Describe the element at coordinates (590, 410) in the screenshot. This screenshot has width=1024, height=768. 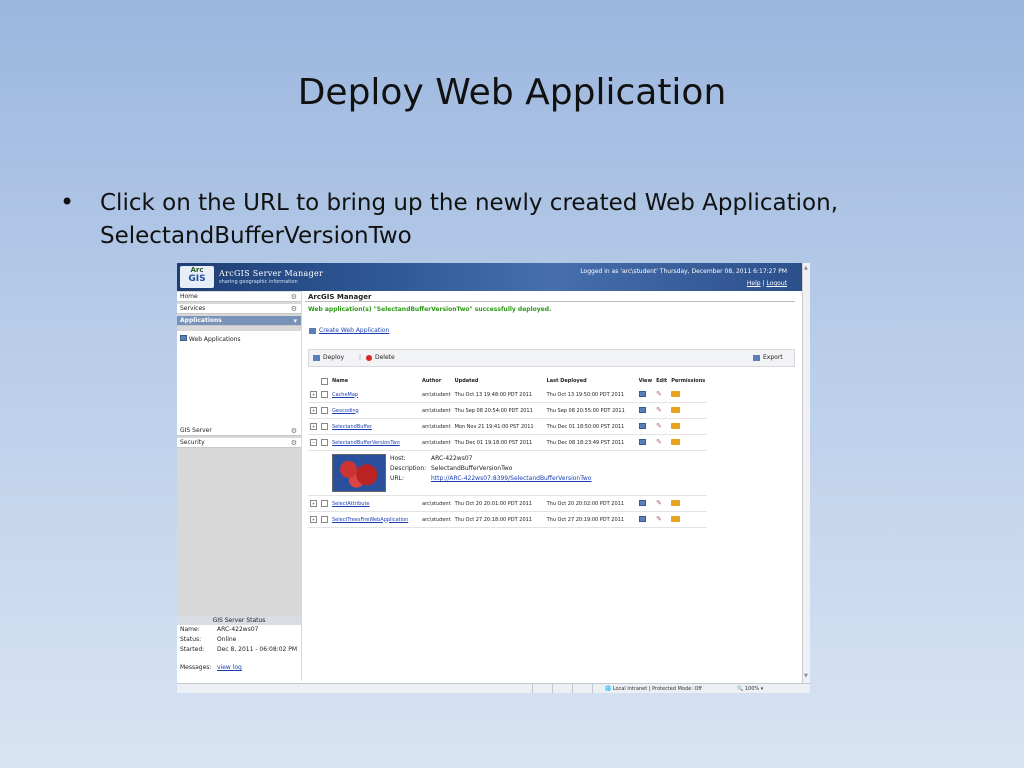
I see `app-deployed: Thu Sep 08 20:55:00 PDT 2011` at that location.